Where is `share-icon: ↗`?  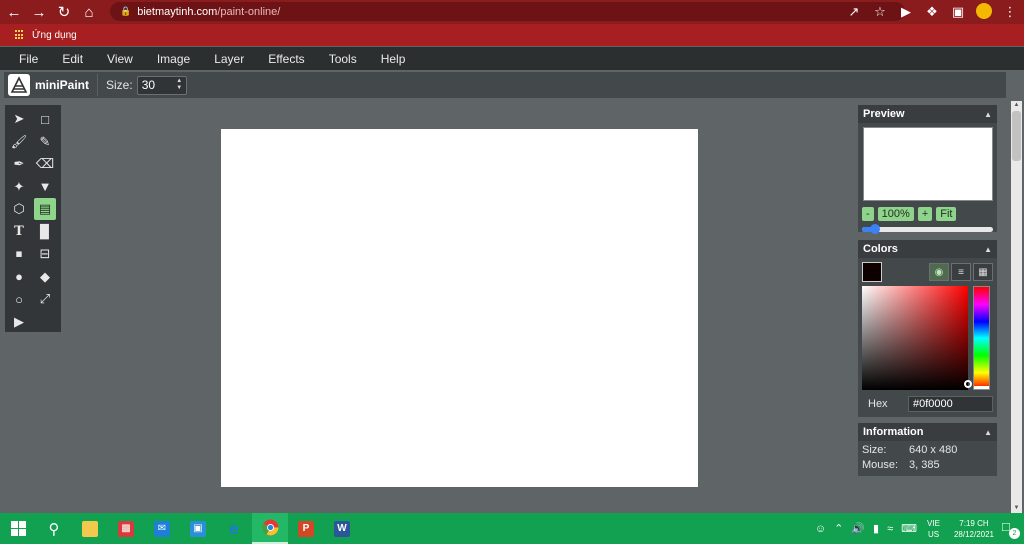
share-icon: ↗ is located at coordinates (854, 12).